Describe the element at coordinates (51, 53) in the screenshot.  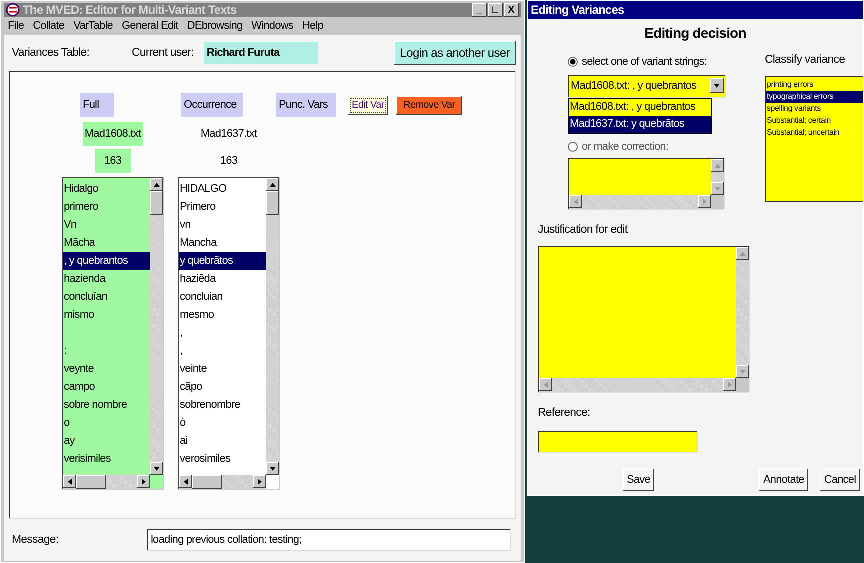
I see `table-label: Variances Table:` at that location.